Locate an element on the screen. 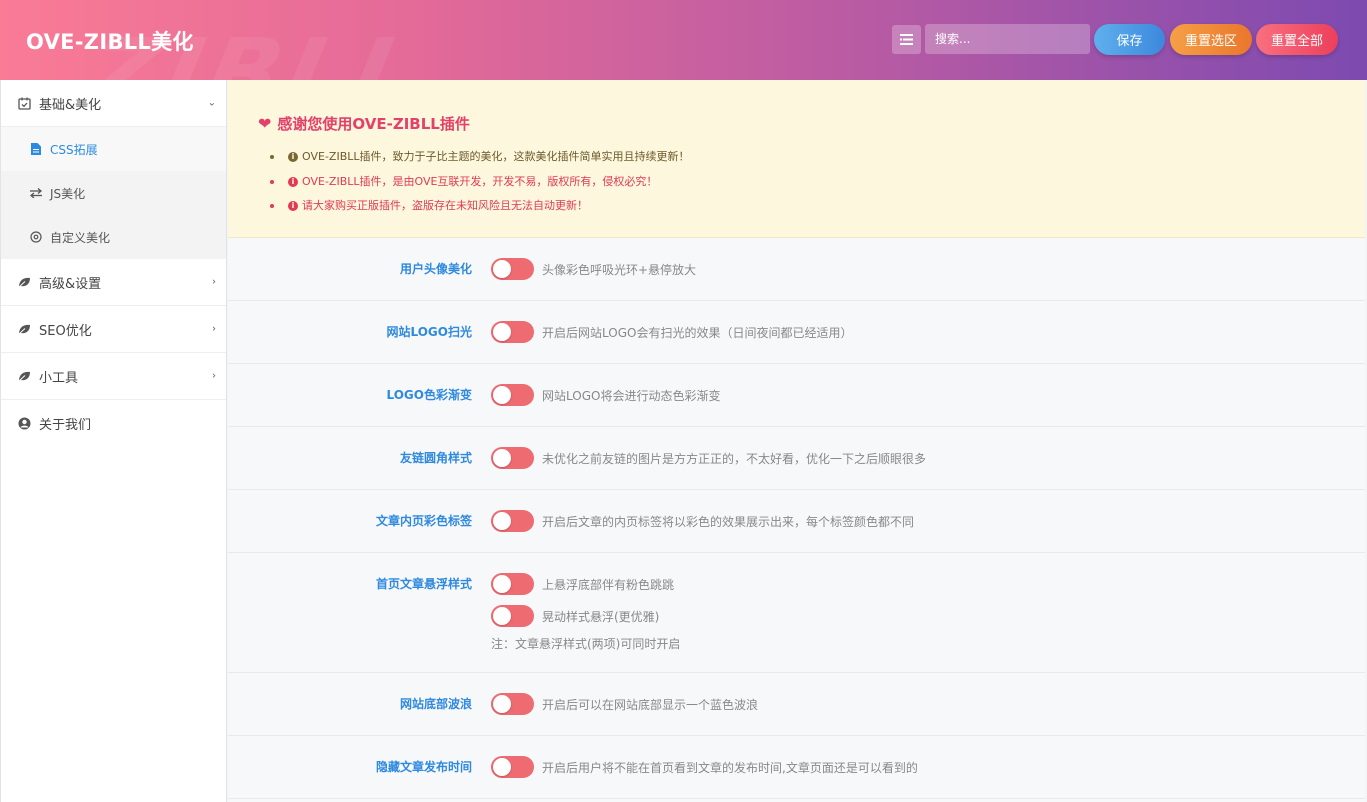 The image size is (1367, 802). sidebar-subitem-label: CSS拓展 is located at coordinates (74, 149).